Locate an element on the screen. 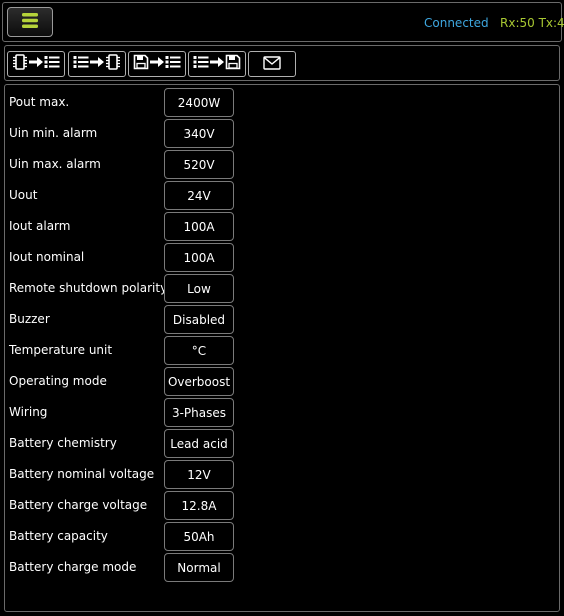 The height and width of the screenshot is (616, 564). setting-label: Buzzer is located at coordinates (29, 319).